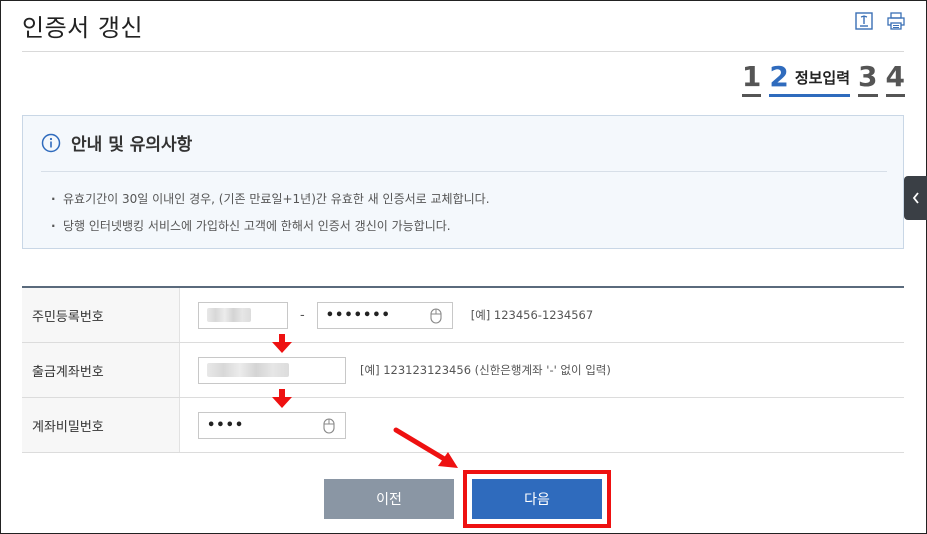 This screenshot has width=927, height=534. I want to click on step-1: 1, so click(751, 79).